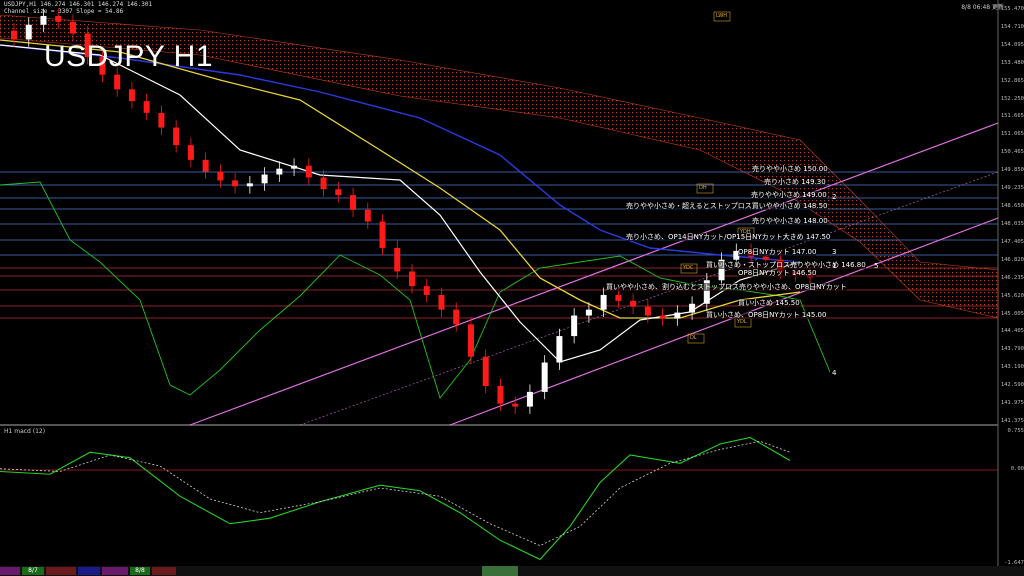 The height and width of the screenshot is (576, 1024). What do you see at coordinates (1012, 152) in the screenshot?
I see `price-tick: 150.465` at bounding box center [1012, 152].